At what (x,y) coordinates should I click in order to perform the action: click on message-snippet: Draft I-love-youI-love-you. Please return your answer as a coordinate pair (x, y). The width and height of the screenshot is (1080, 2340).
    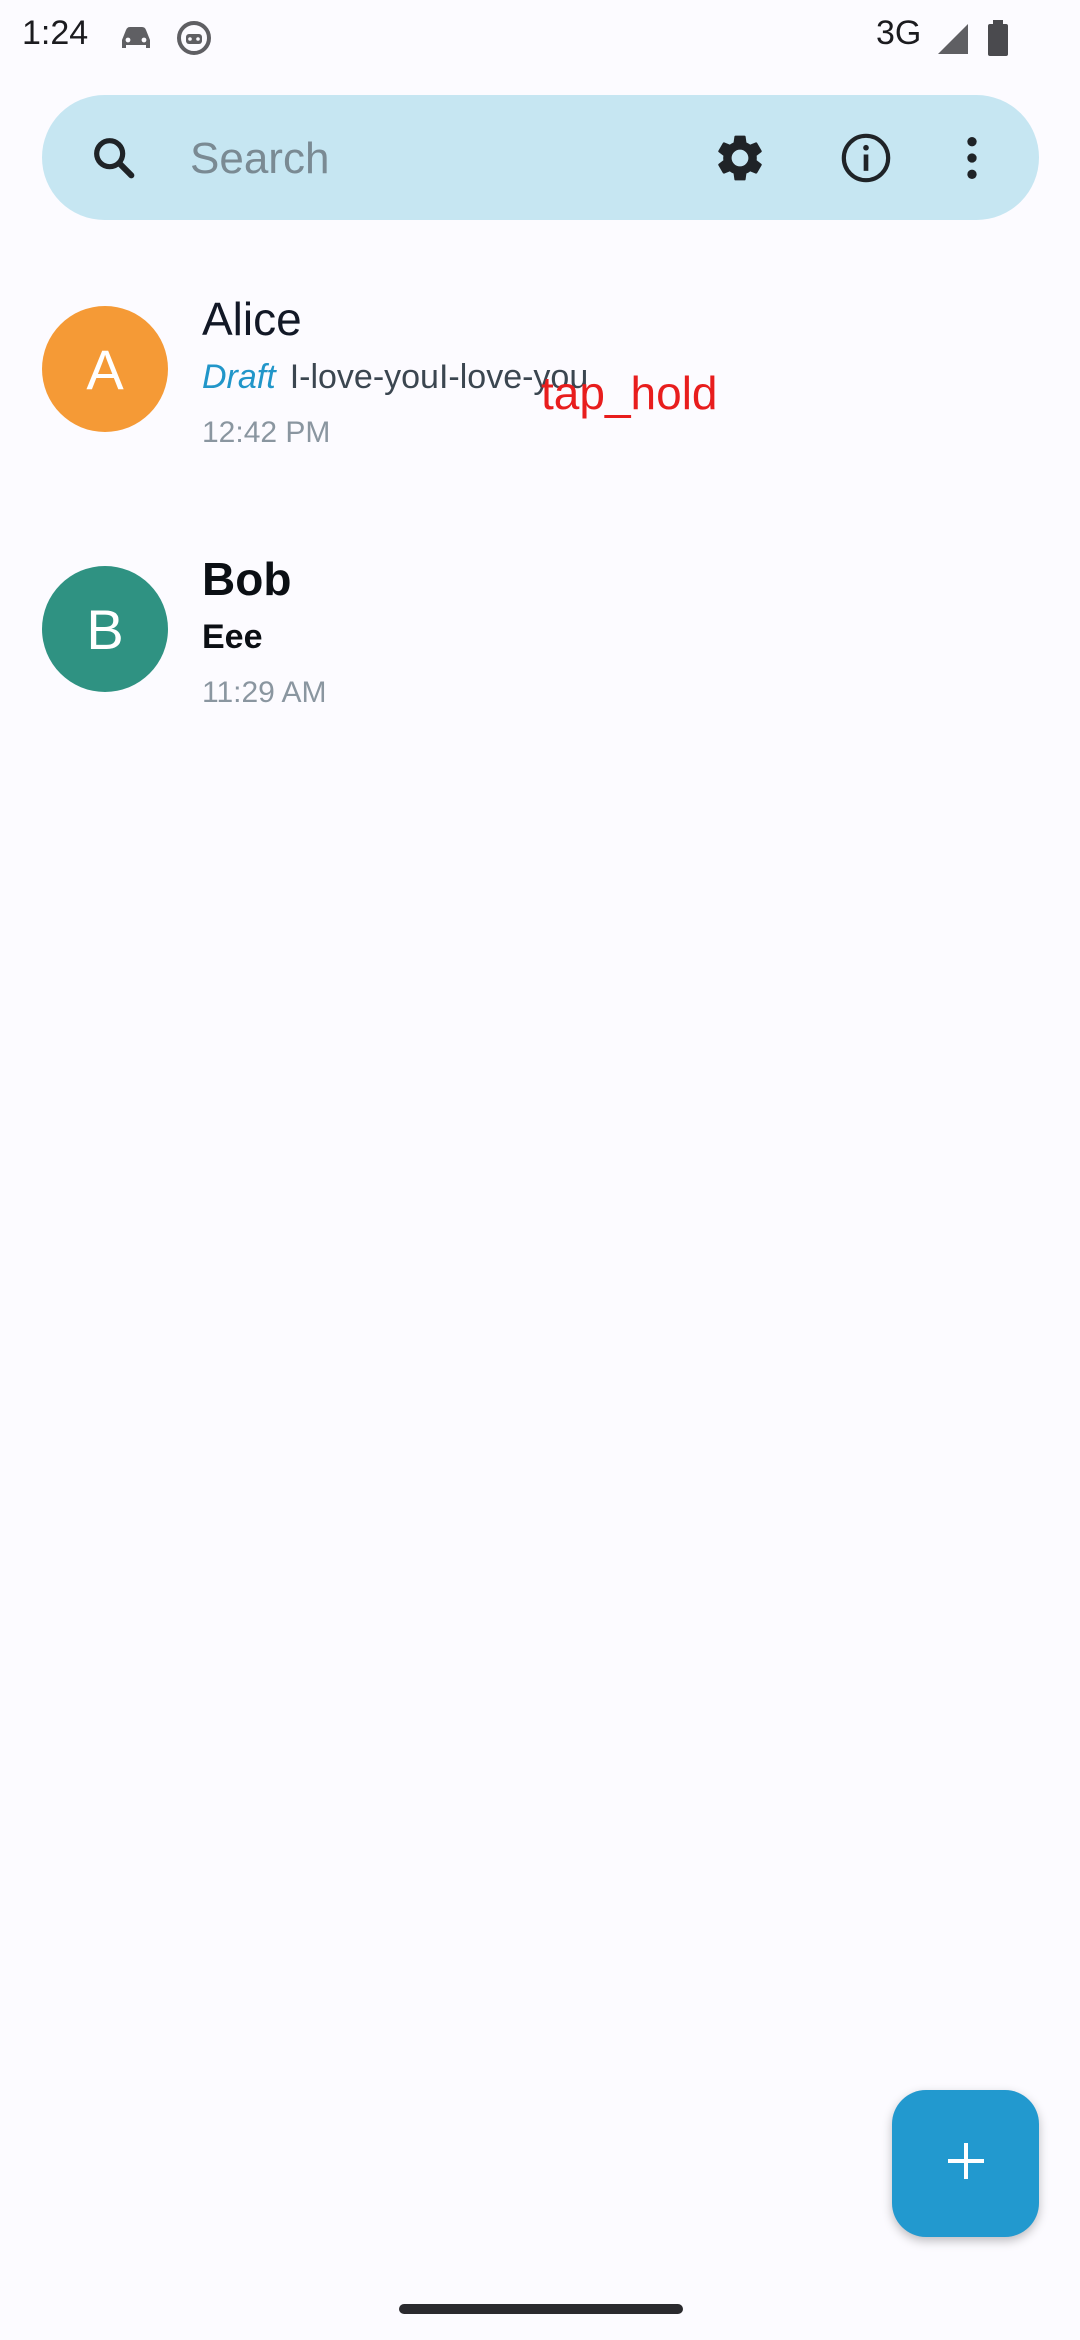
    Looking at the image, I should click on (395, 377).